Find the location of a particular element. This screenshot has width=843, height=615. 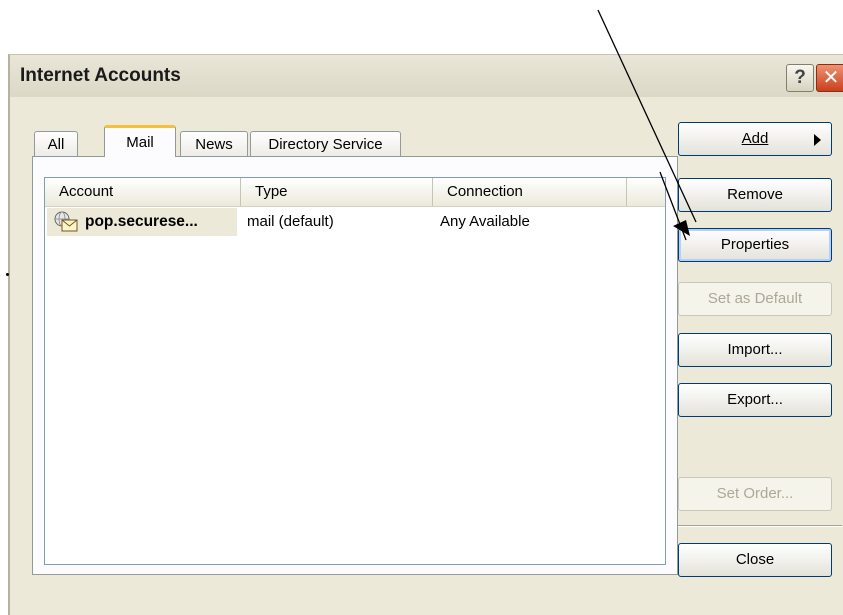

tab-all: All is located at coordinates (56, 144).